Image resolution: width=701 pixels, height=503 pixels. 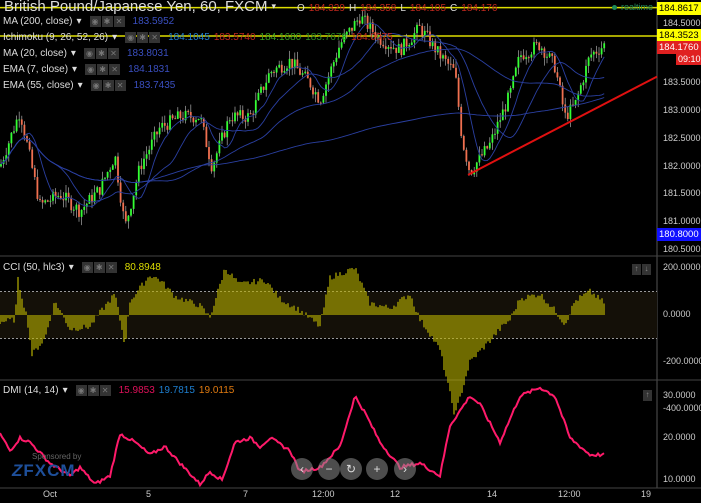 I want to click on indicator-name: Ichimoku (9, 26, 52, 26), so click(x=55, y=37).